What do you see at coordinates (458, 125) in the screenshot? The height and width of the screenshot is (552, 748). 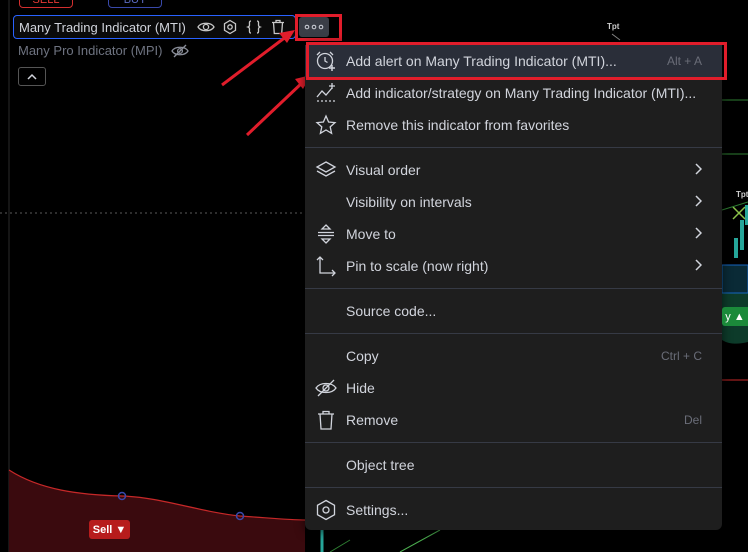 I see `menu-item-label: Remove this indicator from favorites` at bounding box center [458, 125].